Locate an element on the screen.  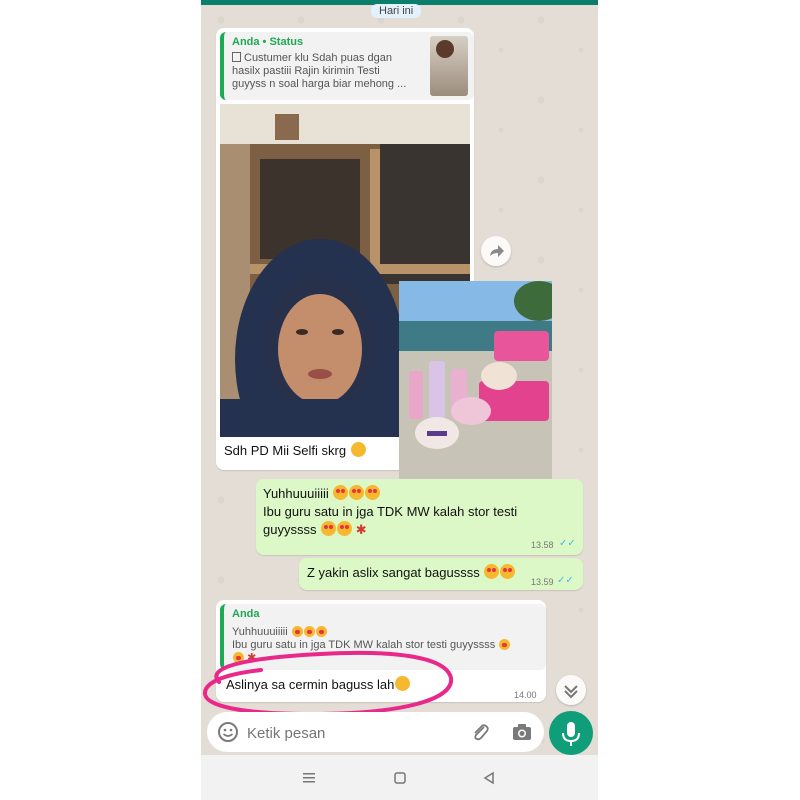
message-outgoing-2: Z yakin aslix sangat bagussss 13.59 ✓✓ is located at coordinates (441, 574).